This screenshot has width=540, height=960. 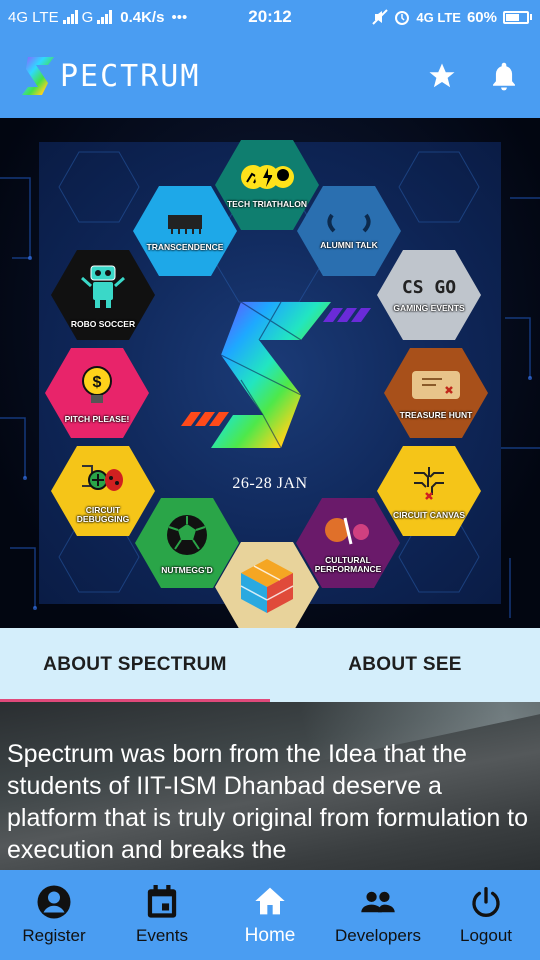 I want to click on nav-events: Events, so click(x=162, y=915).